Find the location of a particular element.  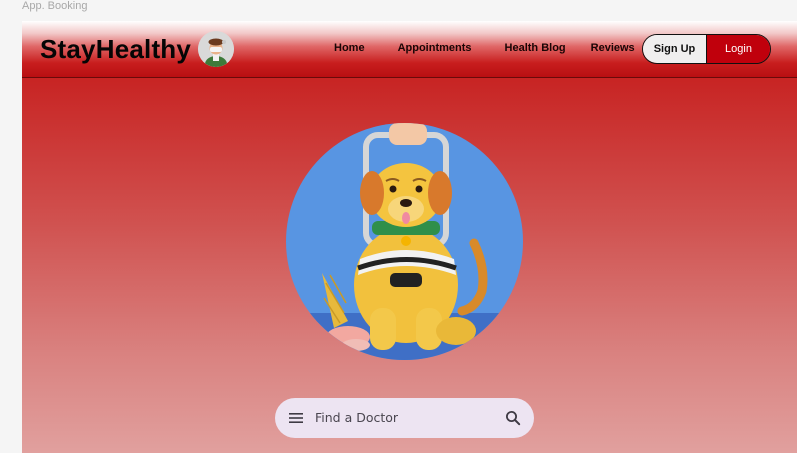

brand: StayHealthy is located at coordinates (137, 49).